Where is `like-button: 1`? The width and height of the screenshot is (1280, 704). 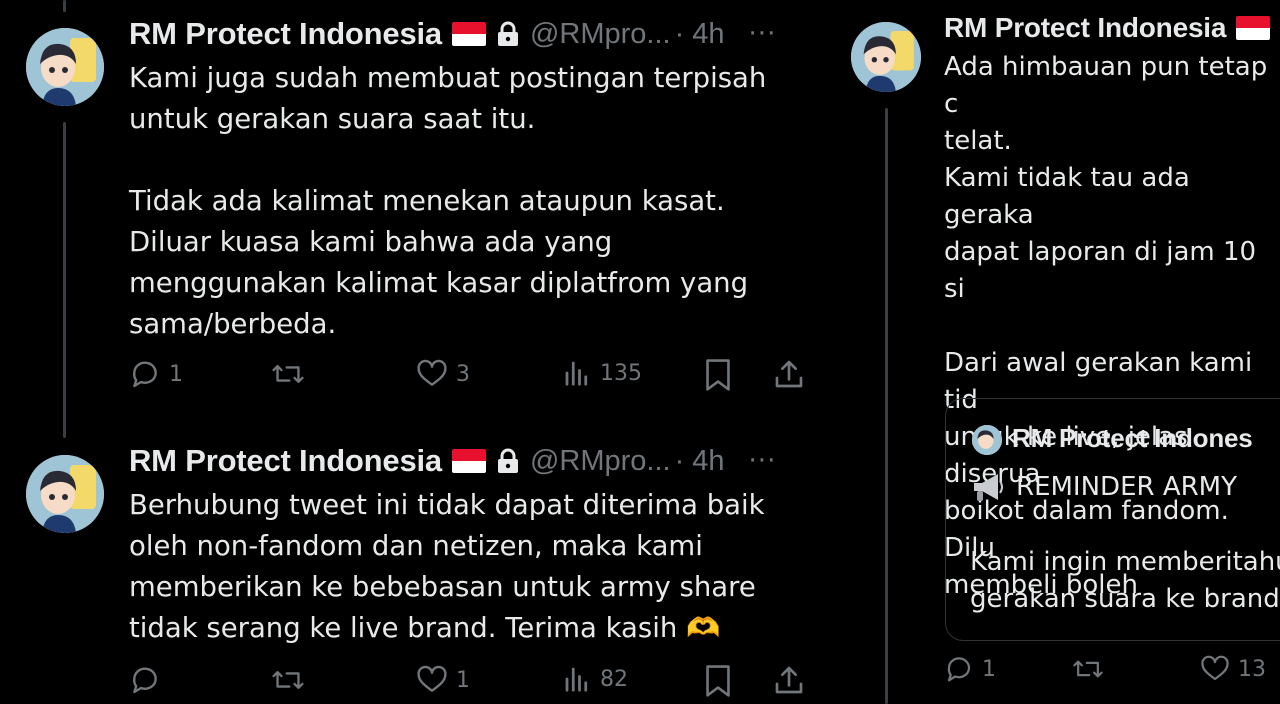
like-button: 1 is located at coordinates (443, 680).